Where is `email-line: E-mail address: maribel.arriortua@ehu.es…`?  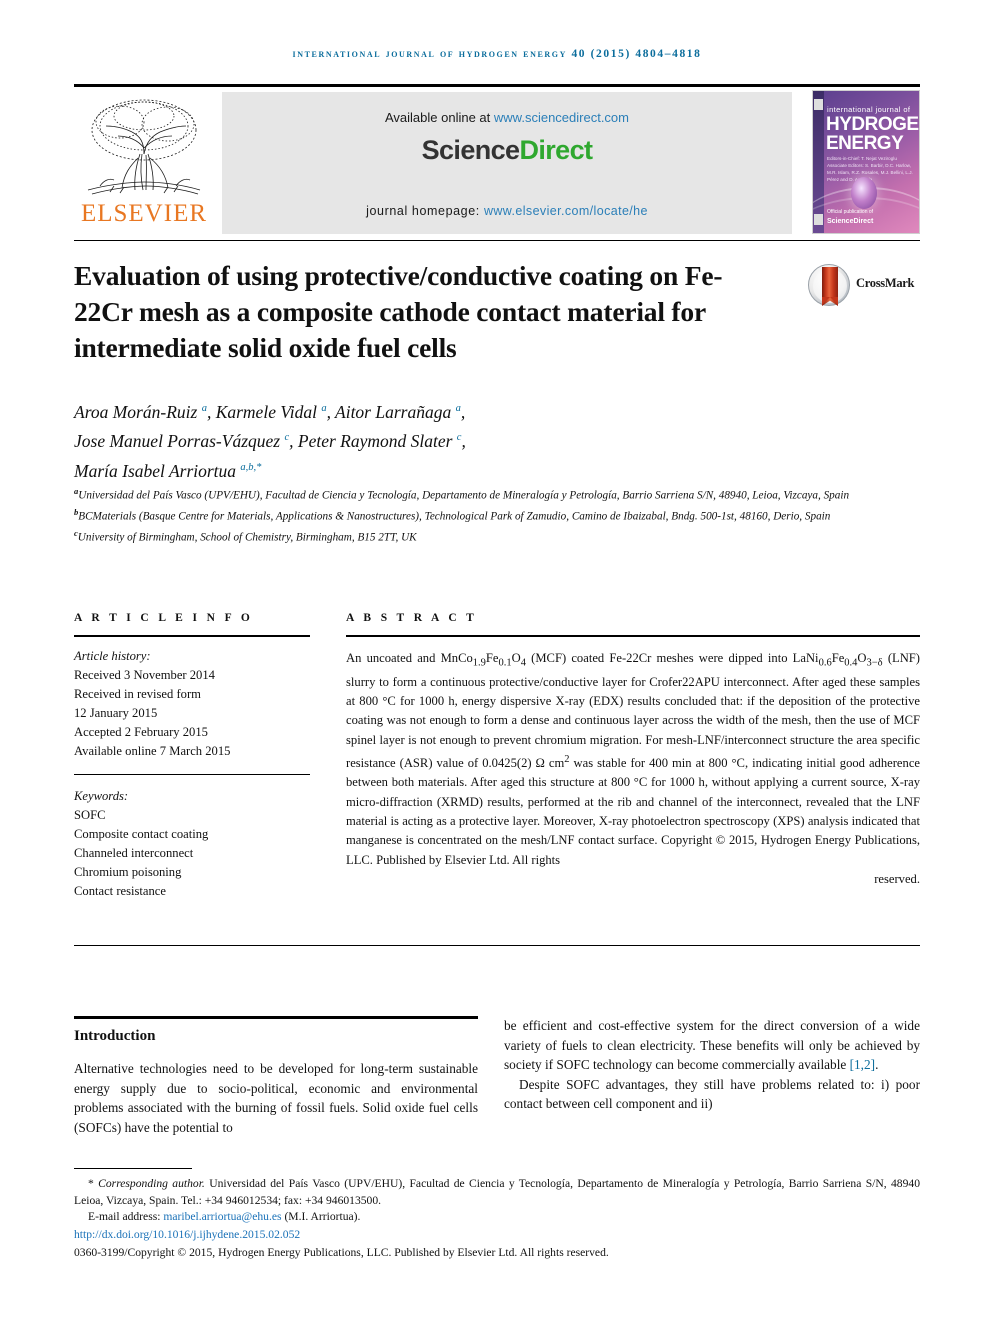 email-line: E-mail address: maribel.arriortua@ehu.es… is located at coordinates (497, 1217).